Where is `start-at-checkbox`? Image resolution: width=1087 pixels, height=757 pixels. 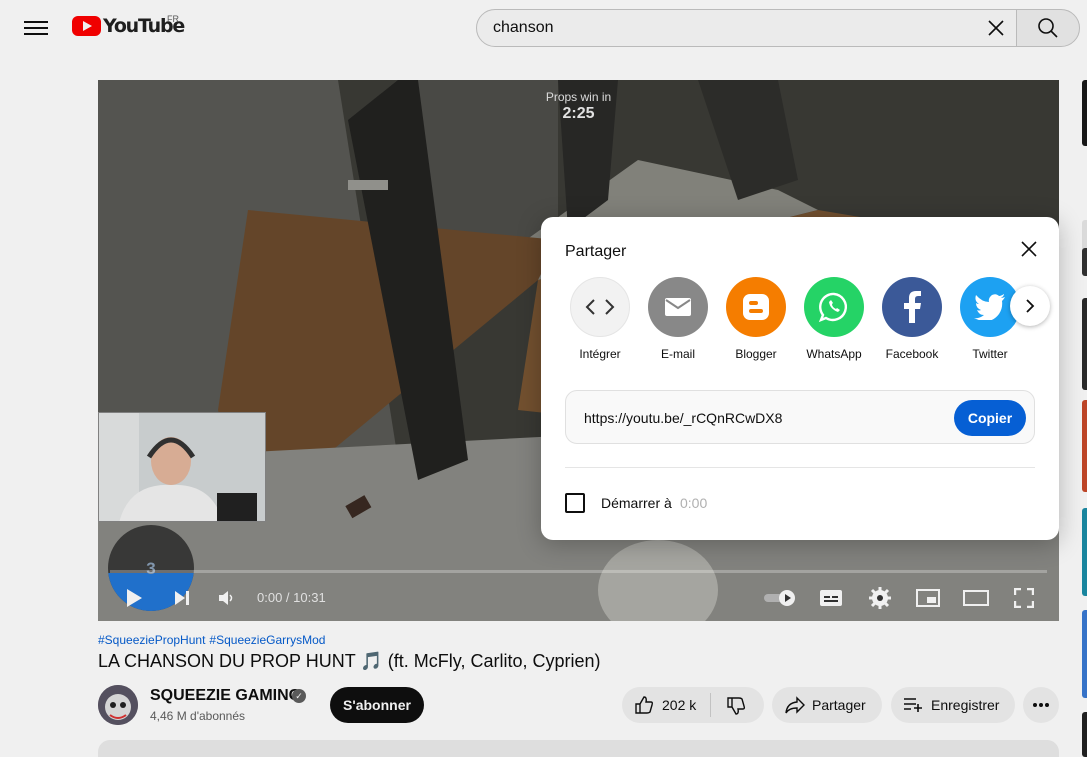
start-at-checkbox is located at coordinates (575, 503).